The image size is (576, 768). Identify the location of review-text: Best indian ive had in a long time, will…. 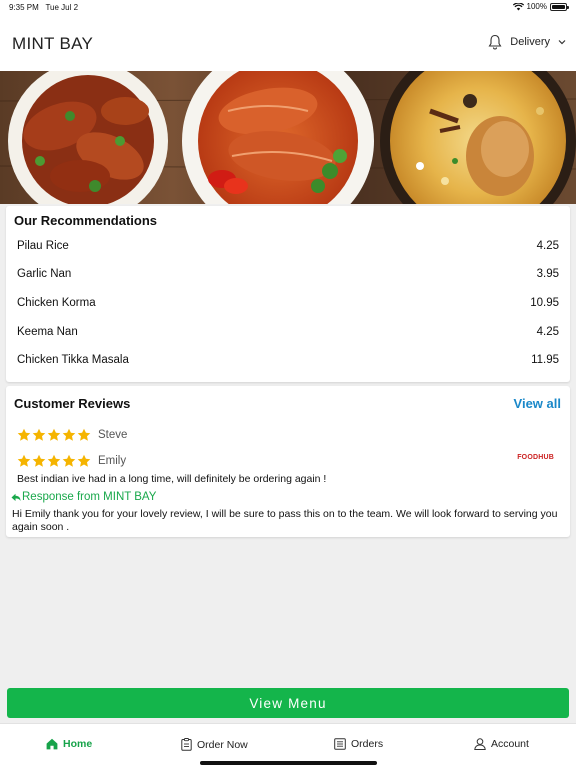
(172, 479).